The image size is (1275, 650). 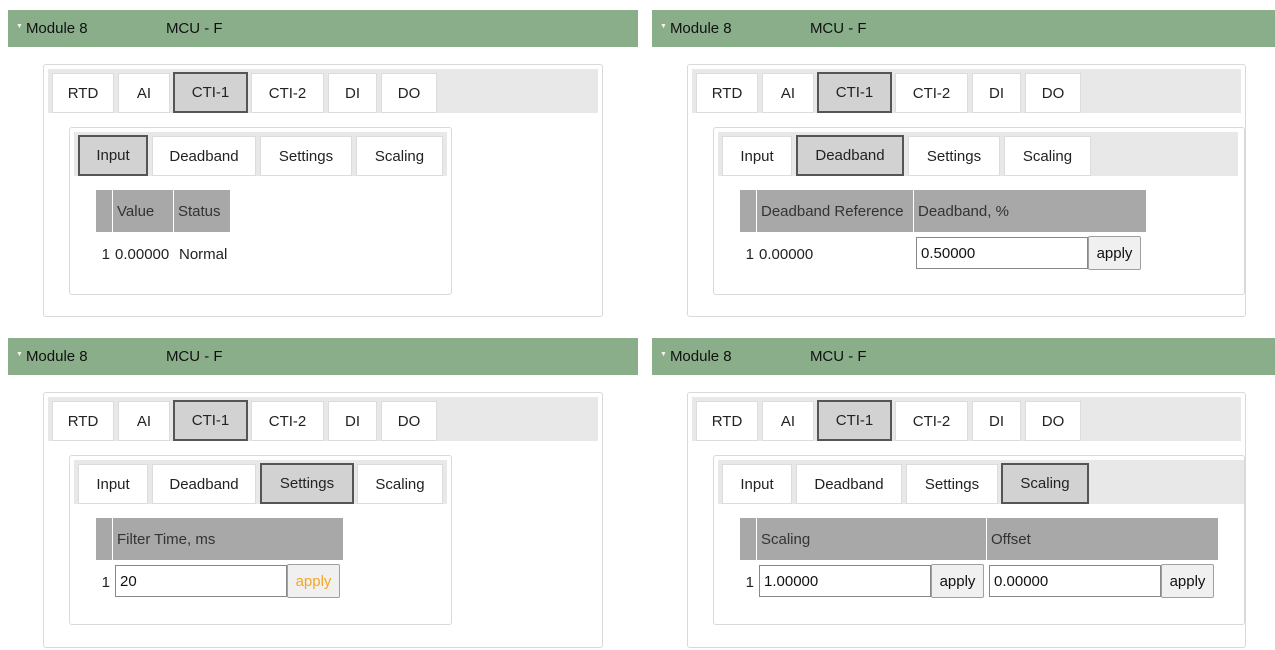 I want to click on offset-input, so click(x=1075, y=581).